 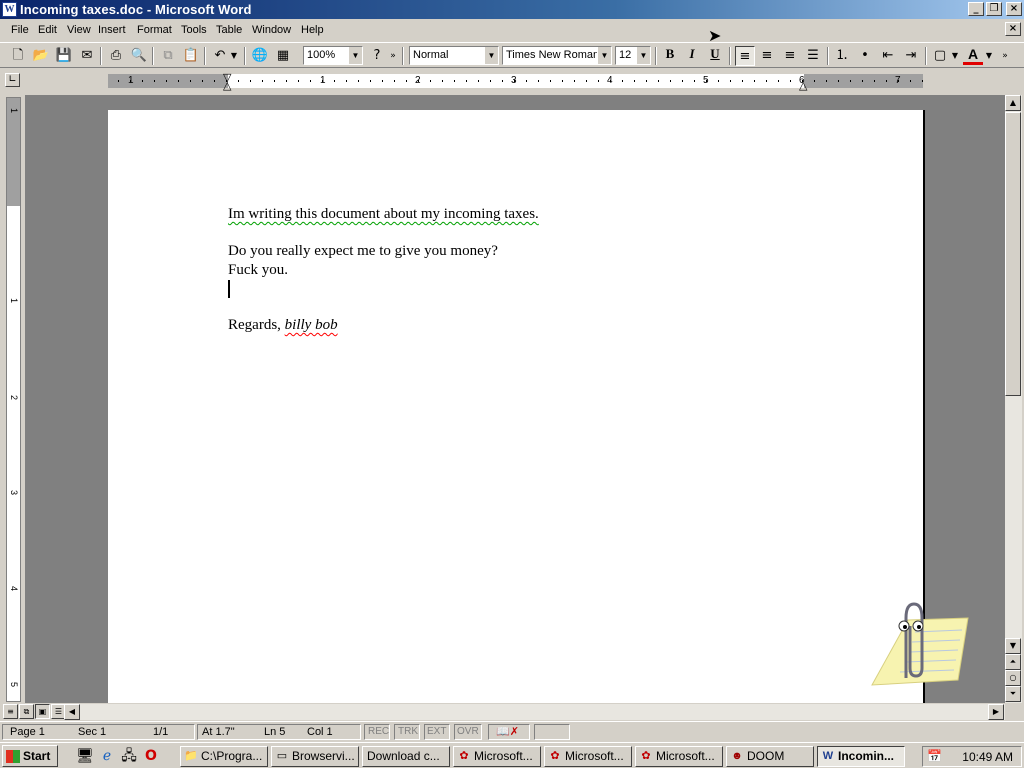 I want to click on copy-icon: ⧉, so click(x=168, y=56).